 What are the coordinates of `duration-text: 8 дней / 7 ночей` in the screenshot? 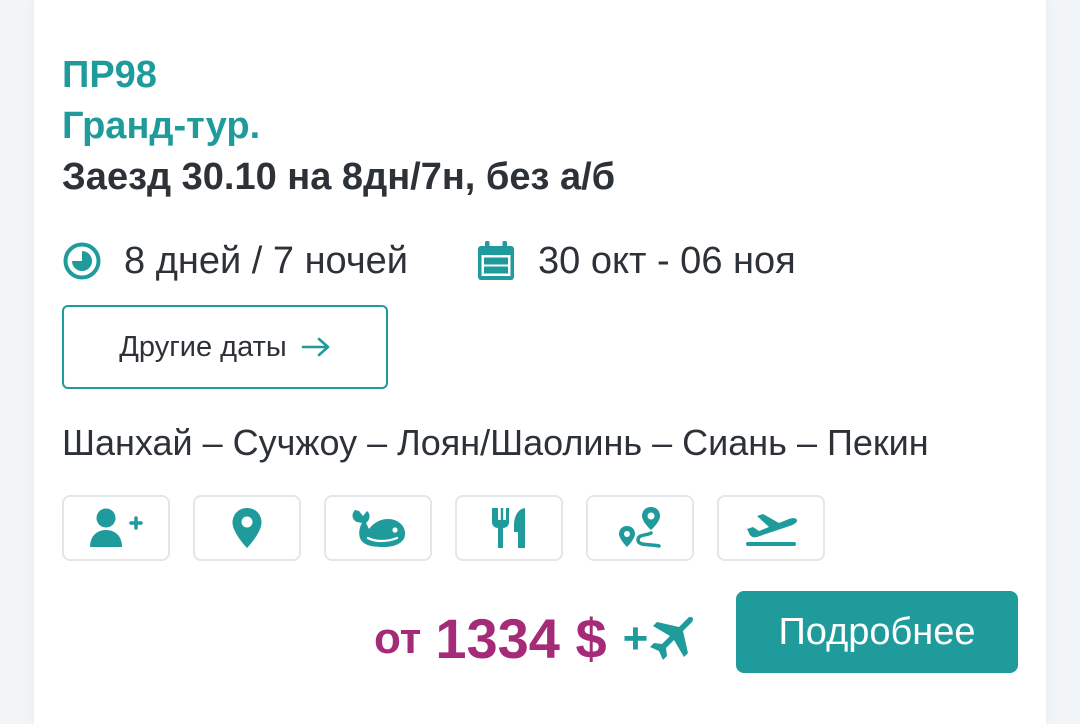 It's located at (266, 260).